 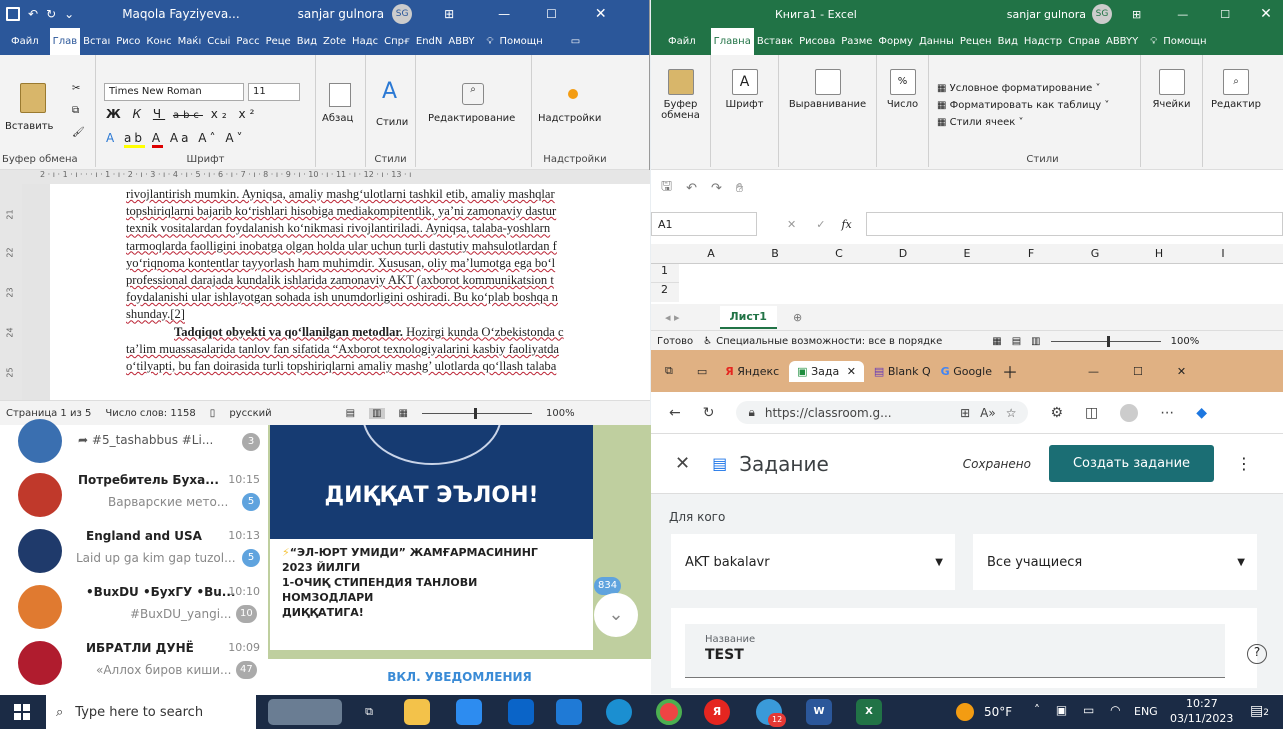 I want to click on percent-icon: %, so click(x=902, y=82).